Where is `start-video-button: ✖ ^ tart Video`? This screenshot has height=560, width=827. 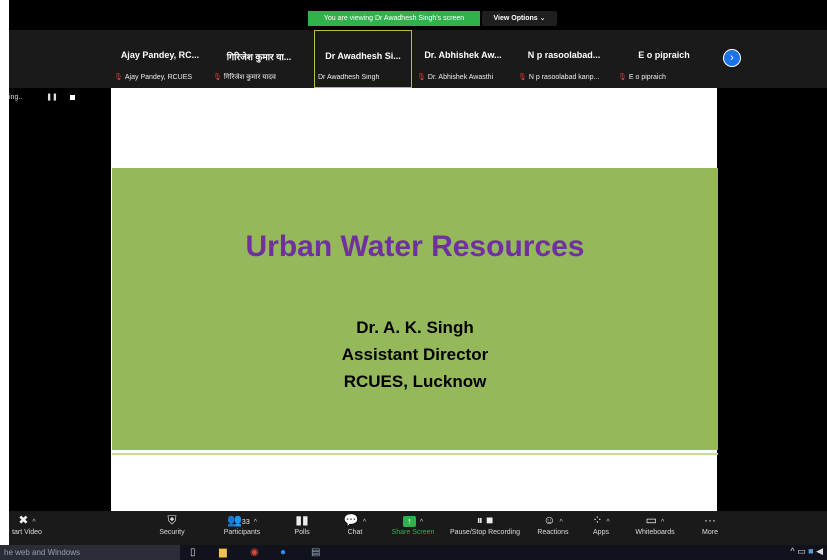
start-video-button: ✖ ^ tart Video is located at coordinates (27, 524).